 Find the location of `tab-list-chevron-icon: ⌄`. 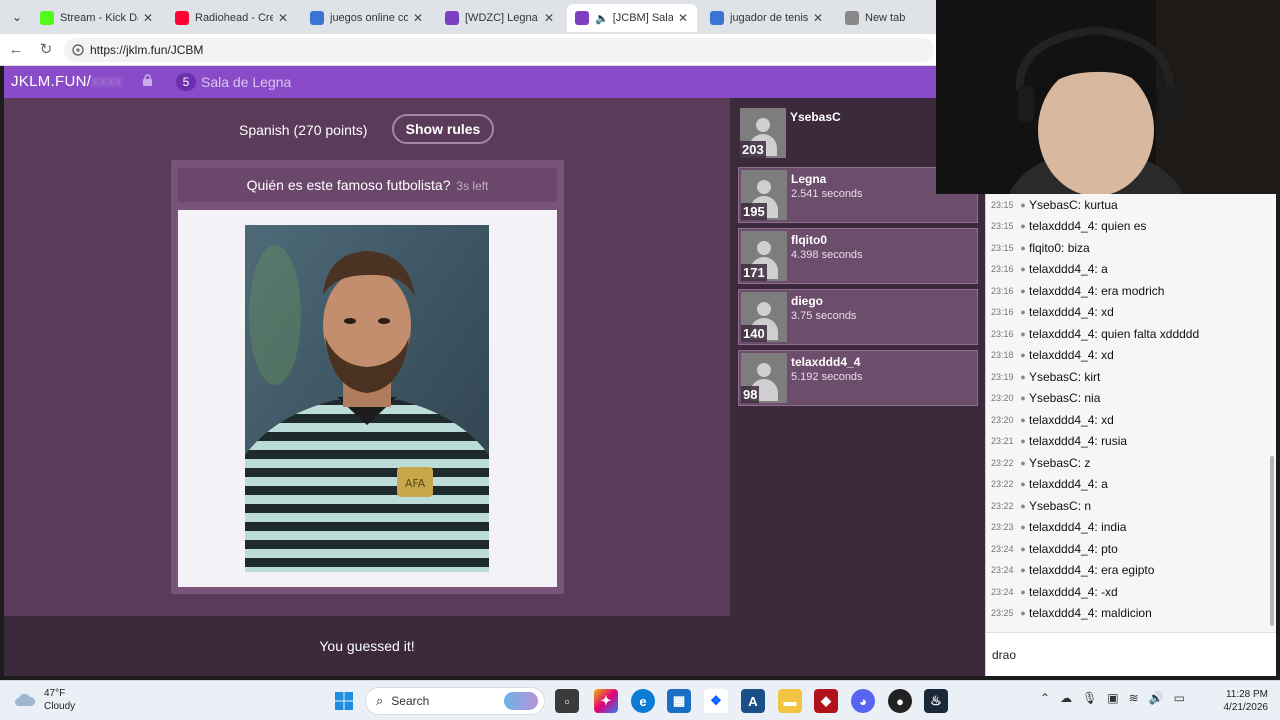

tab-list-chevron-icon: ⌄ is located at coordinates (17, 17).